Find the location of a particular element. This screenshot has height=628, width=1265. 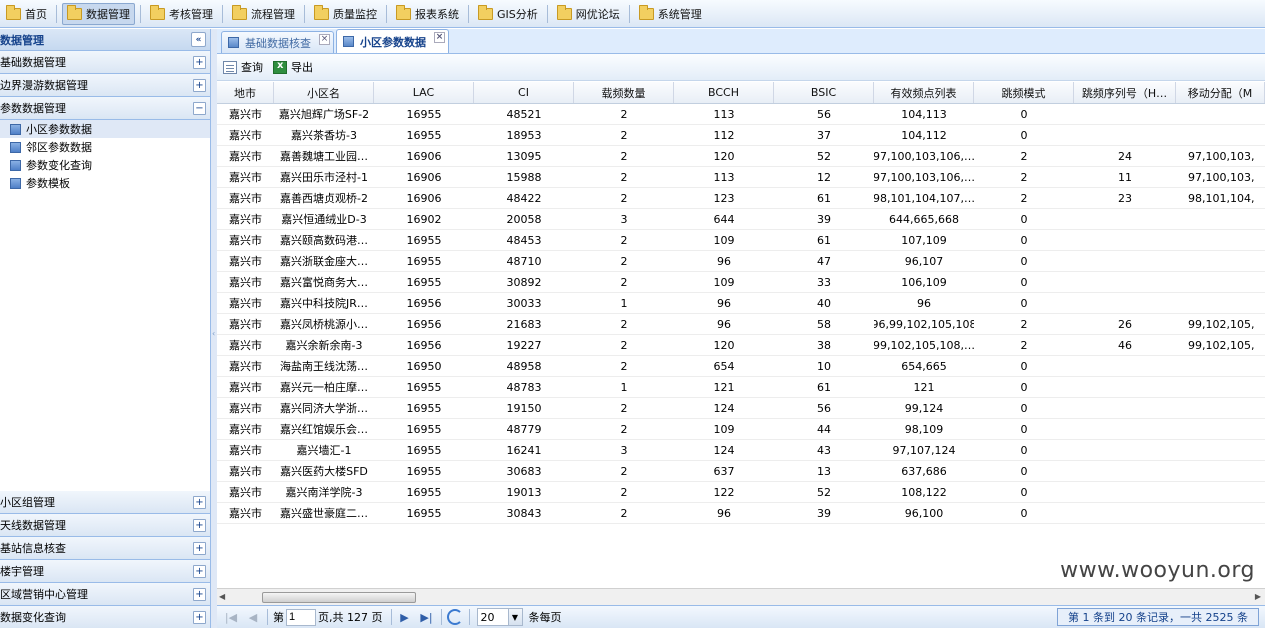

column-header: 跳频模式 is located at coordinates (1024, 92).